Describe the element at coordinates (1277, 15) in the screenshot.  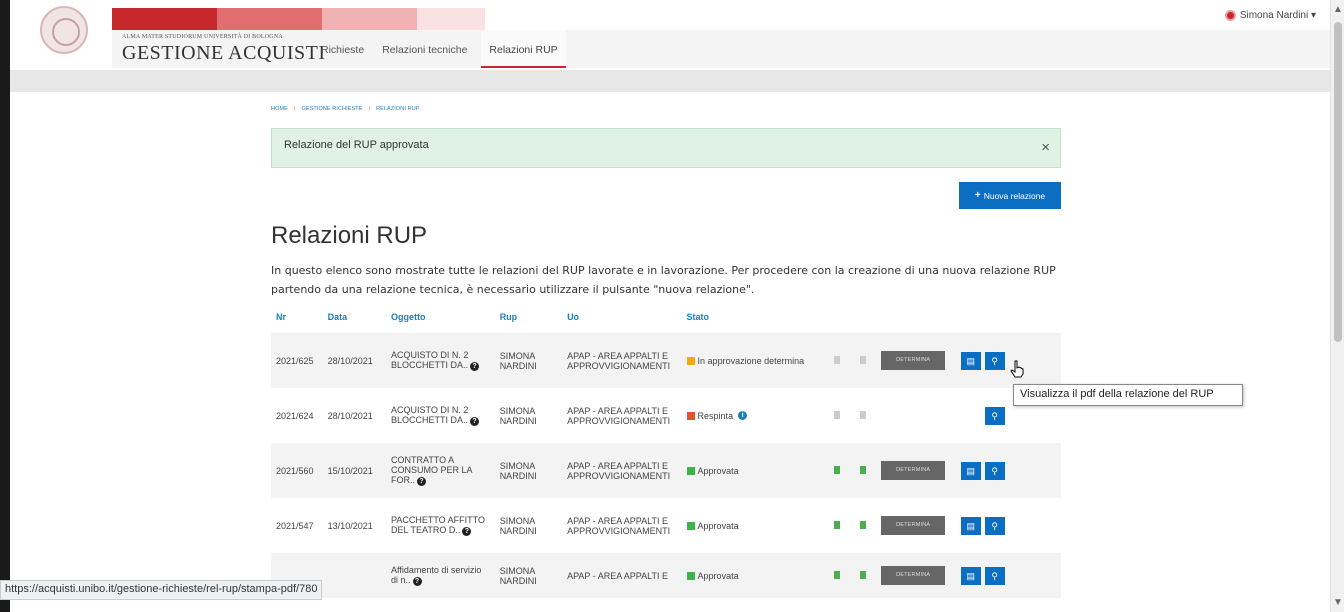
I see `user-name: Simona Nardini ▾` at that location.